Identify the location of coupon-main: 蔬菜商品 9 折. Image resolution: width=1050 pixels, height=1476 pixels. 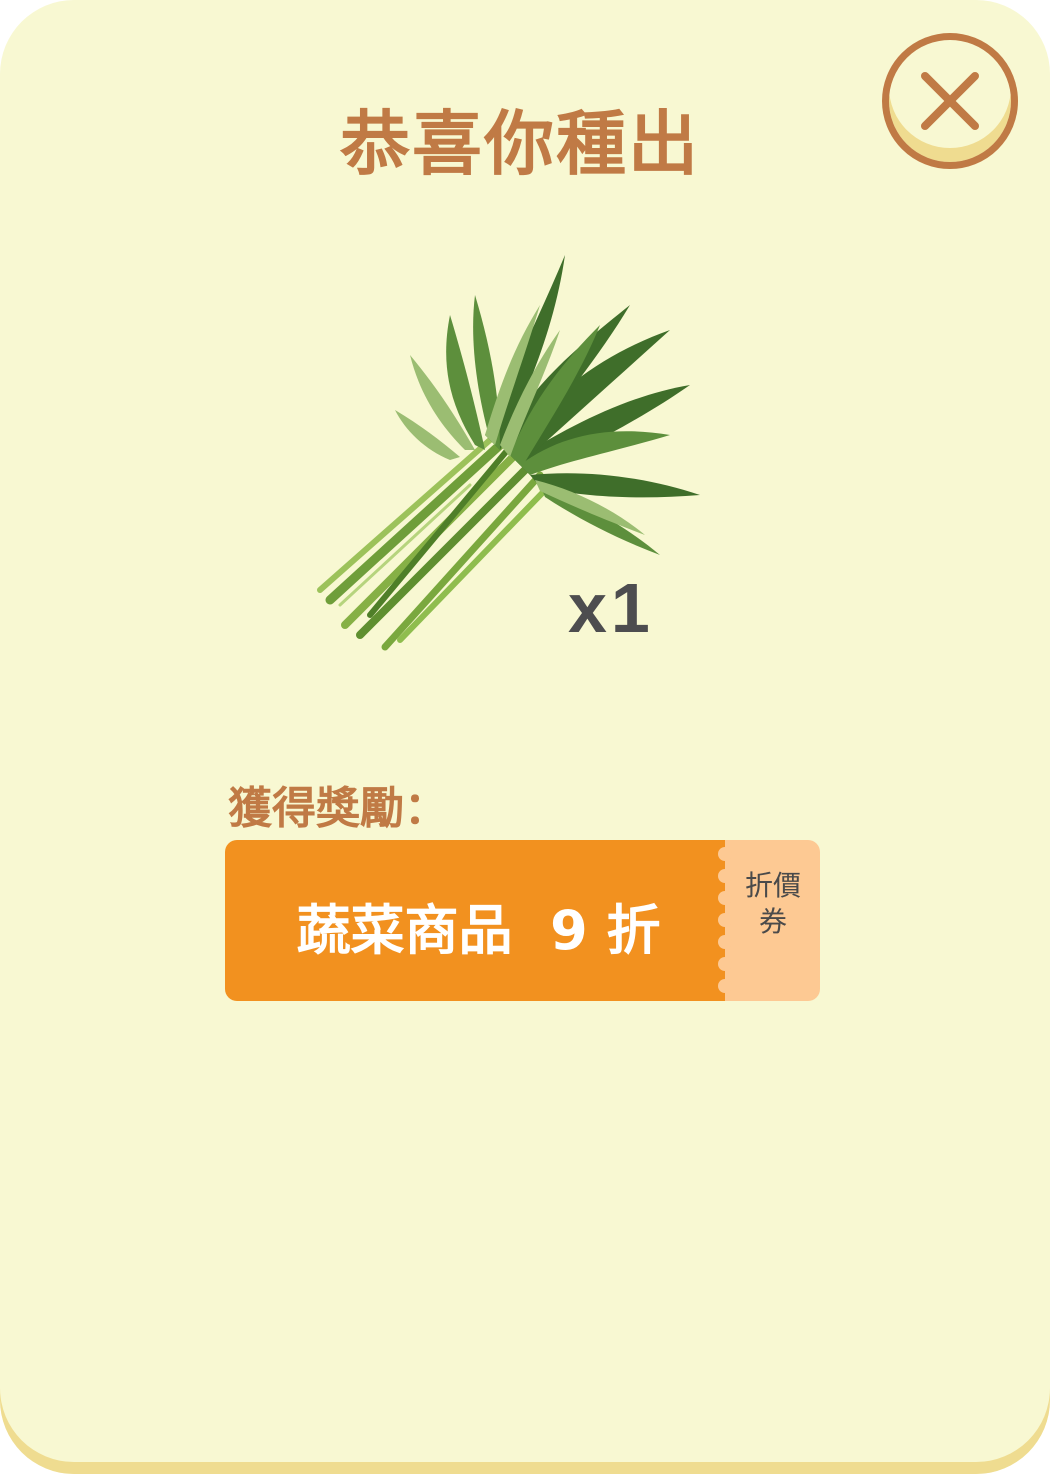
(478, 920).